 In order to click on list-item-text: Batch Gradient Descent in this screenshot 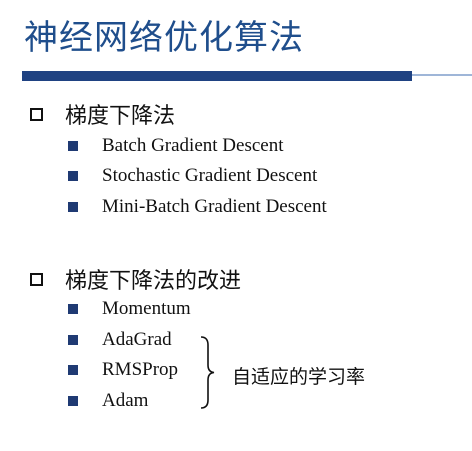, I will do `click(193, 145)`.